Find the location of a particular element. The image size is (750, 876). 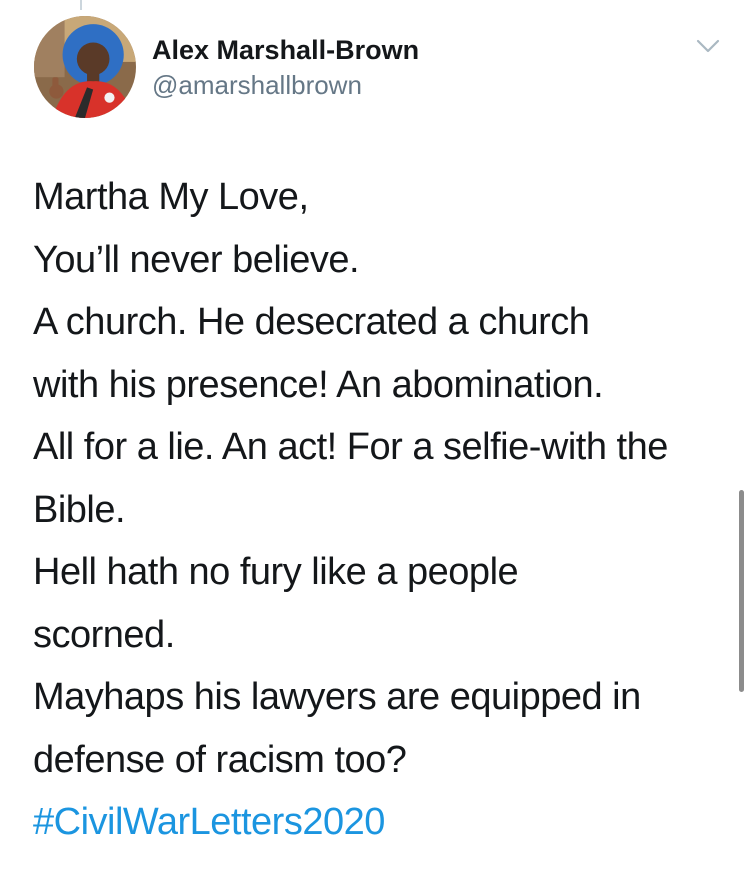

avatar is located at coordinates (85, 67).